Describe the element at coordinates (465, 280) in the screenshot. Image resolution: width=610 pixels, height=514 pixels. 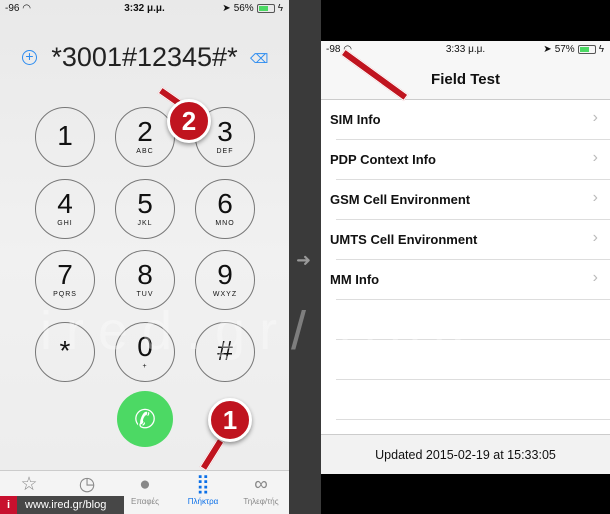
I see `list-item: MM Info ›` at that location.